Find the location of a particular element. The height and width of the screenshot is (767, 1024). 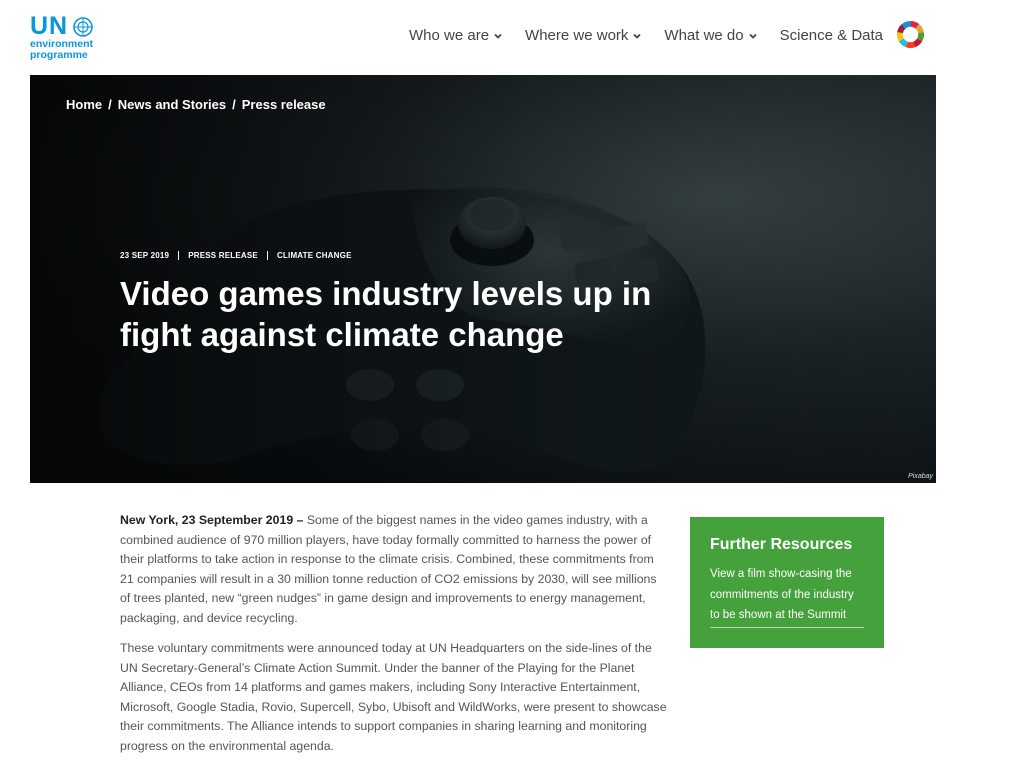

nav-where-we-work: Where we work is located at coordinates (583, 35).